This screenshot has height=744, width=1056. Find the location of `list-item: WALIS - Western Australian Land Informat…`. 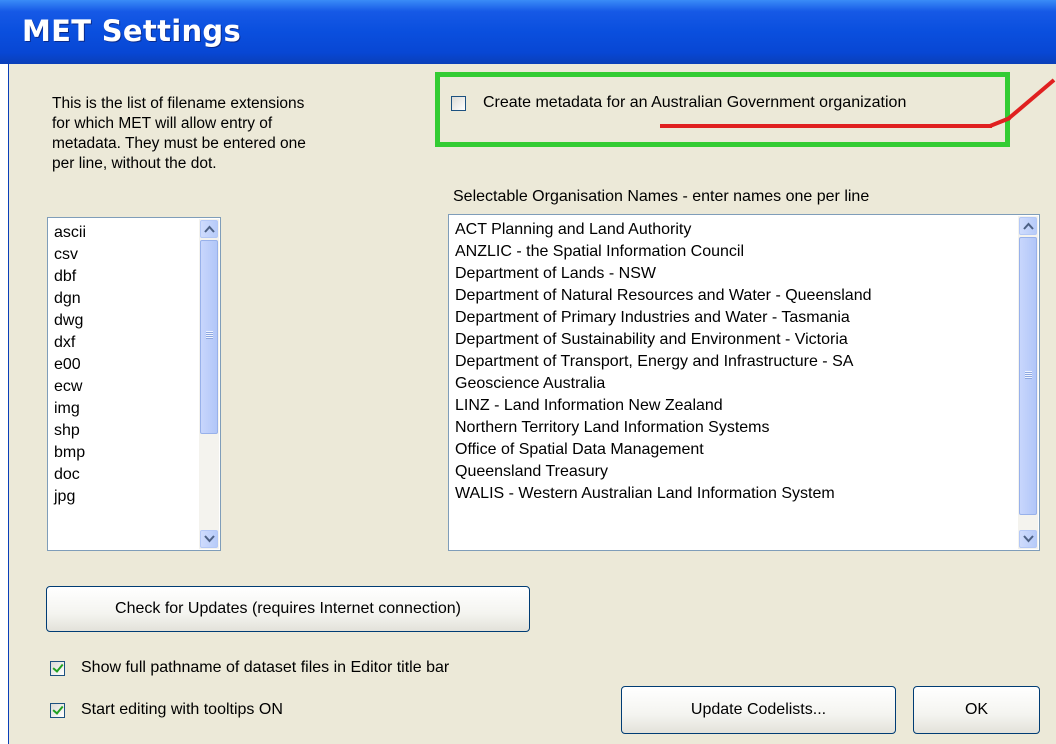

list-item: WALIS - Western Australian Land Informat… is located at coordinates (663, 494).